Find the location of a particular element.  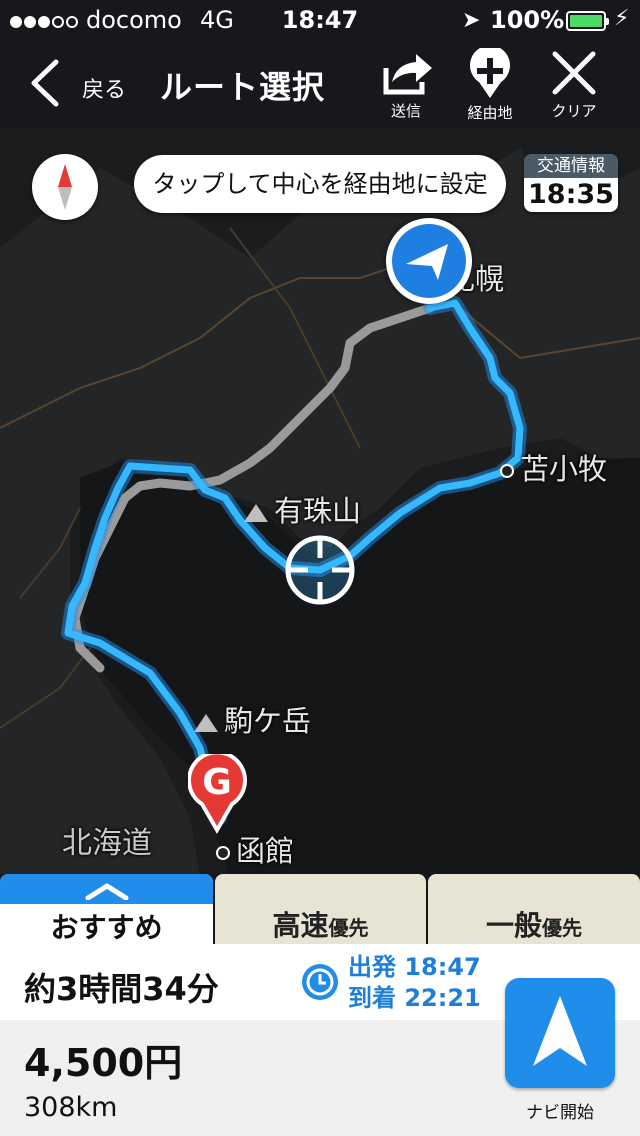

traffic-info-badge: 交通情報 18:35 is located at coordinates (571, 183).